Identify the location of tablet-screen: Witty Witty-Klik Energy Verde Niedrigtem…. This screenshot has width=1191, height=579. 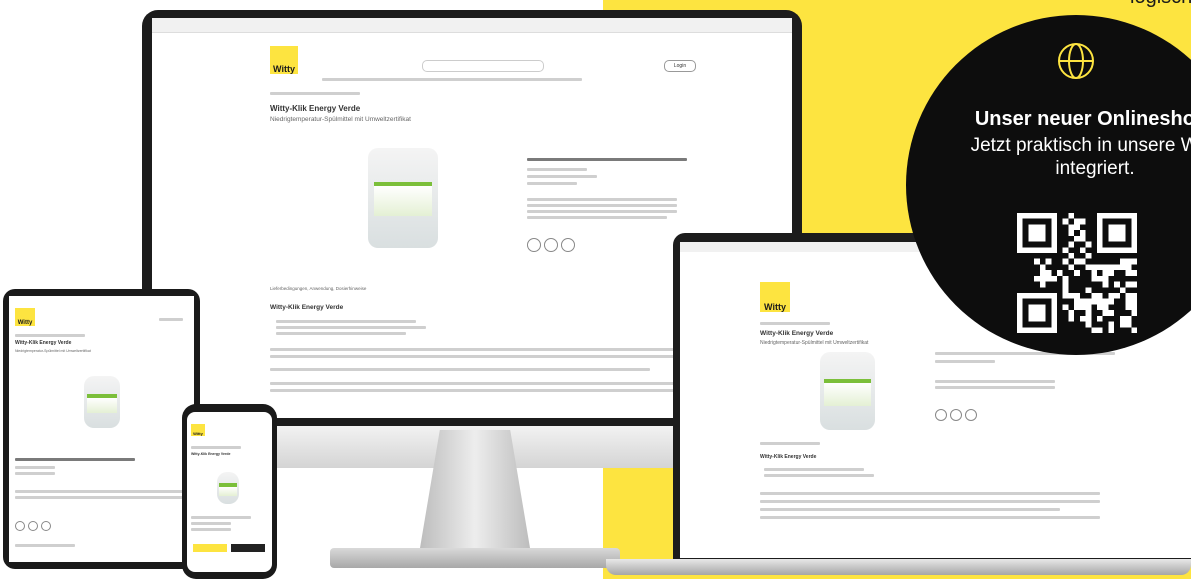
(101, 429).